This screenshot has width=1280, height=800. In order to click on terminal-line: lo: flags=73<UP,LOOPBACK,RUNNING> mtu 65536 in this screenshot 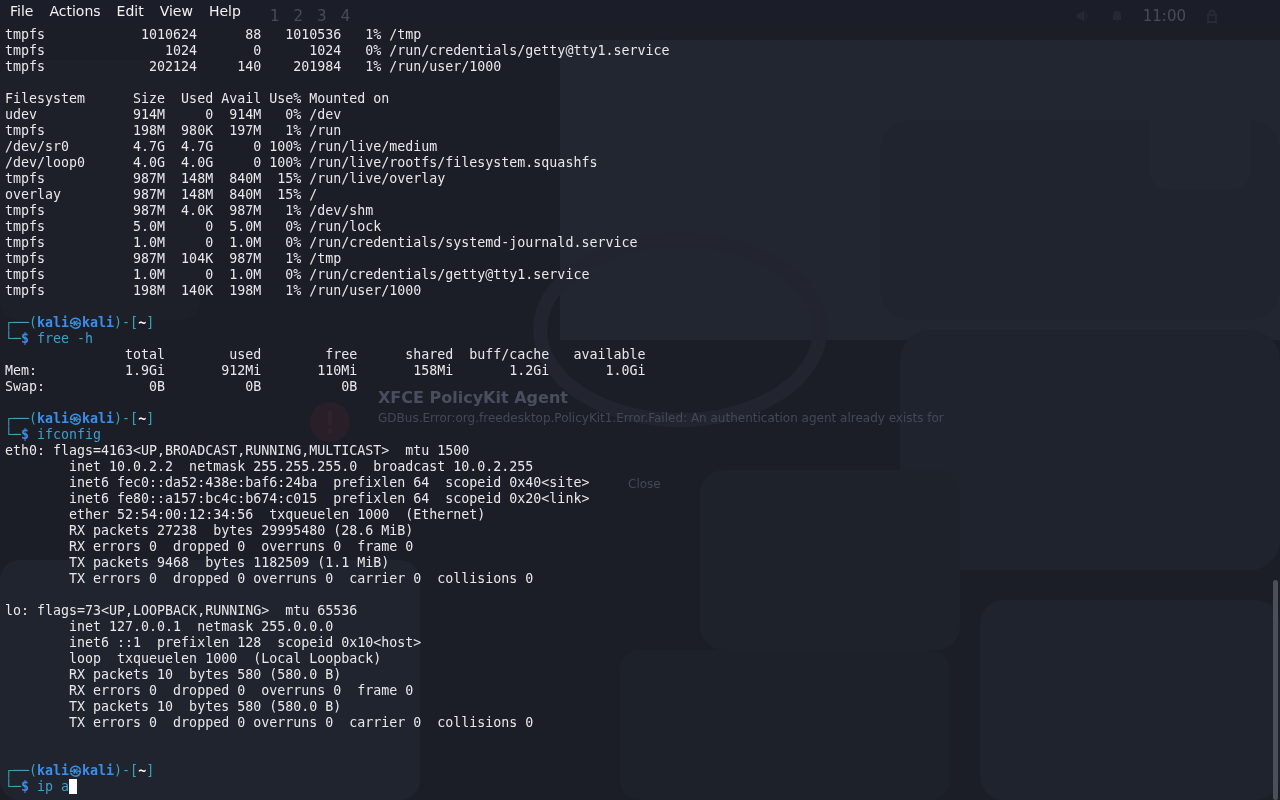, I will do `click(181, 611)`.